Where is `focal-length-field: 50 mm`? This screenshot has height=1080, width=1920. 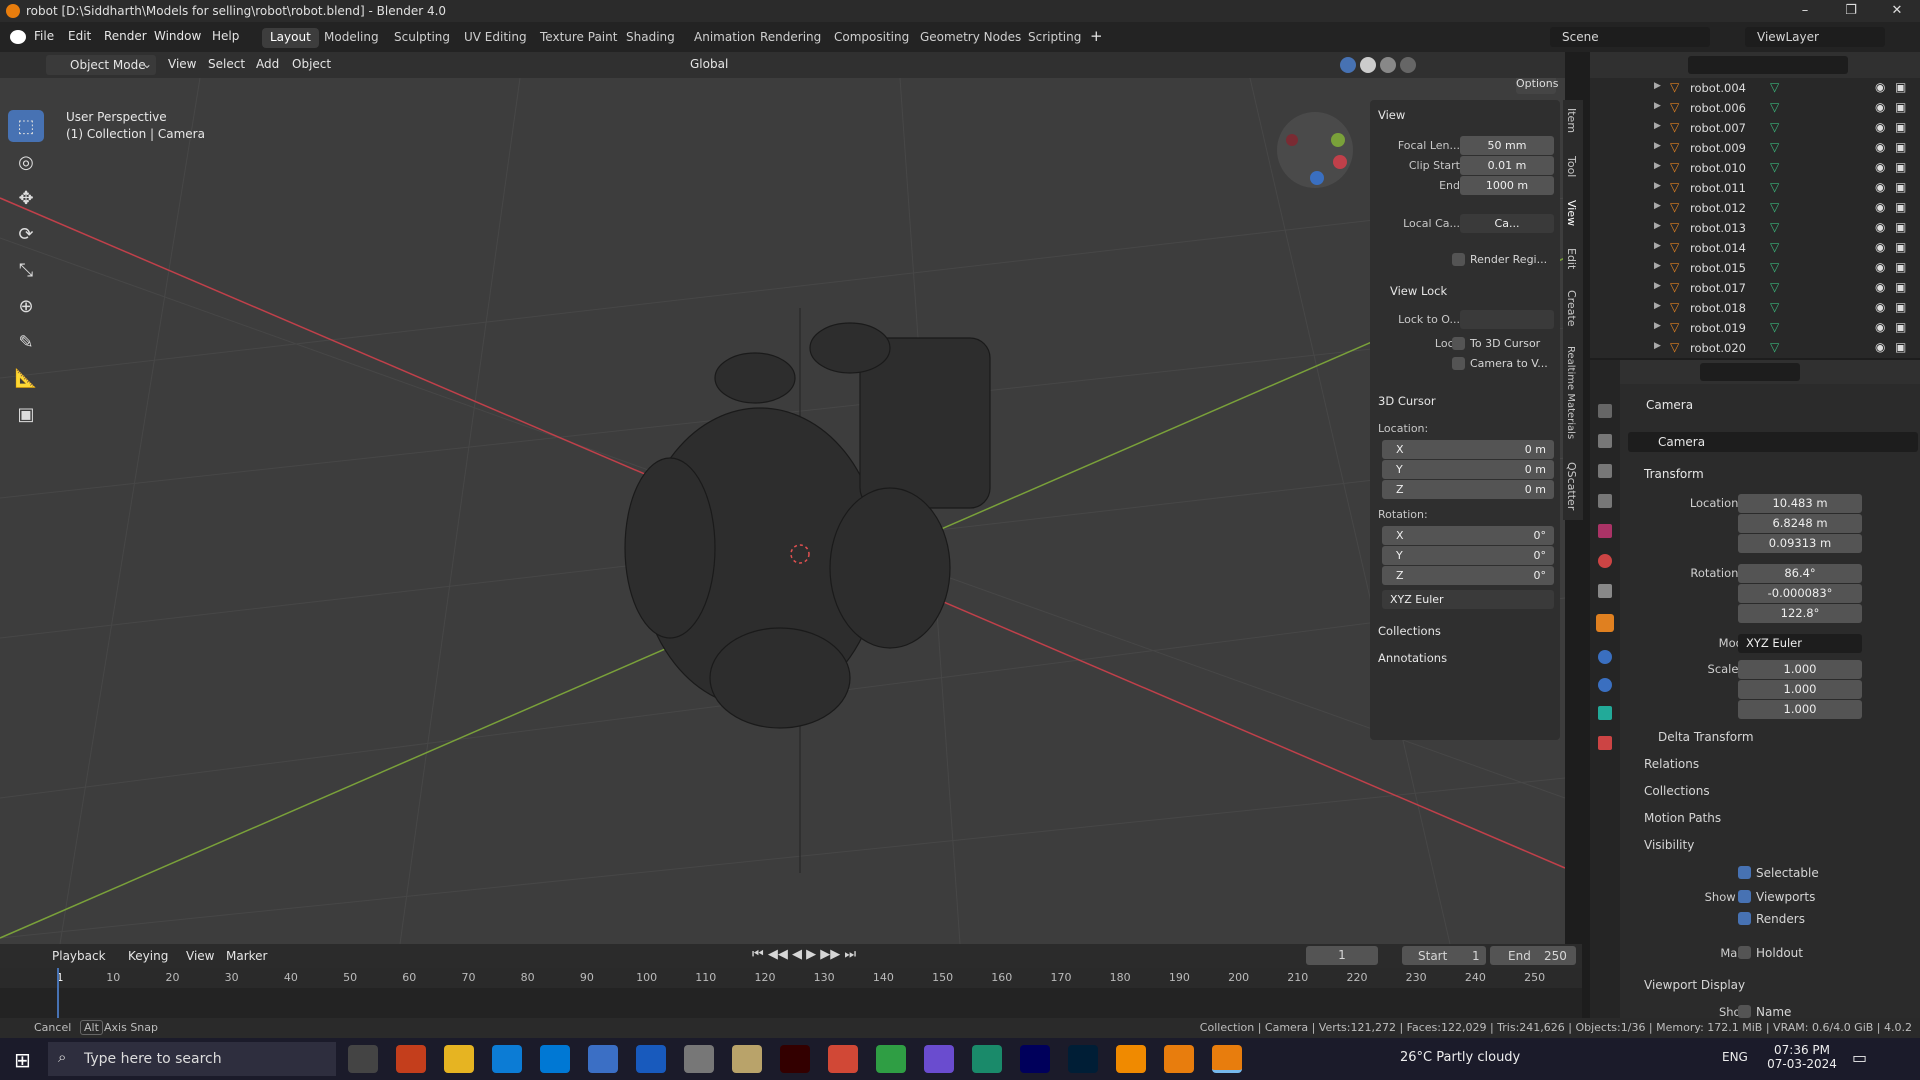 focal-length-field: 50 mm is located at coordinates (1507, 145).